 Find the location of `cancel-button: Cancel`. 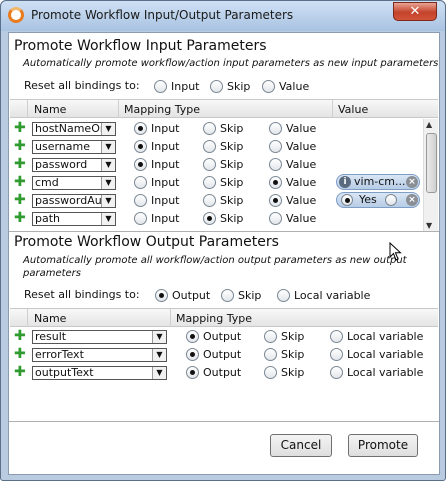

cancel-button: Cancel is located at coordinates (301, 445).